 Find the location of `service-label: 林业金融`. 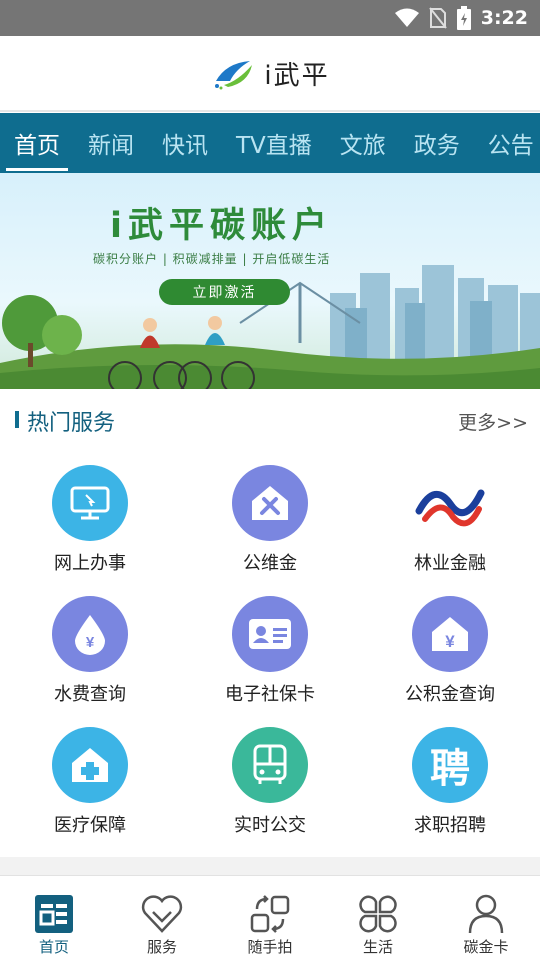

service-label: 林业金融 is located at coordinates (450, 563).